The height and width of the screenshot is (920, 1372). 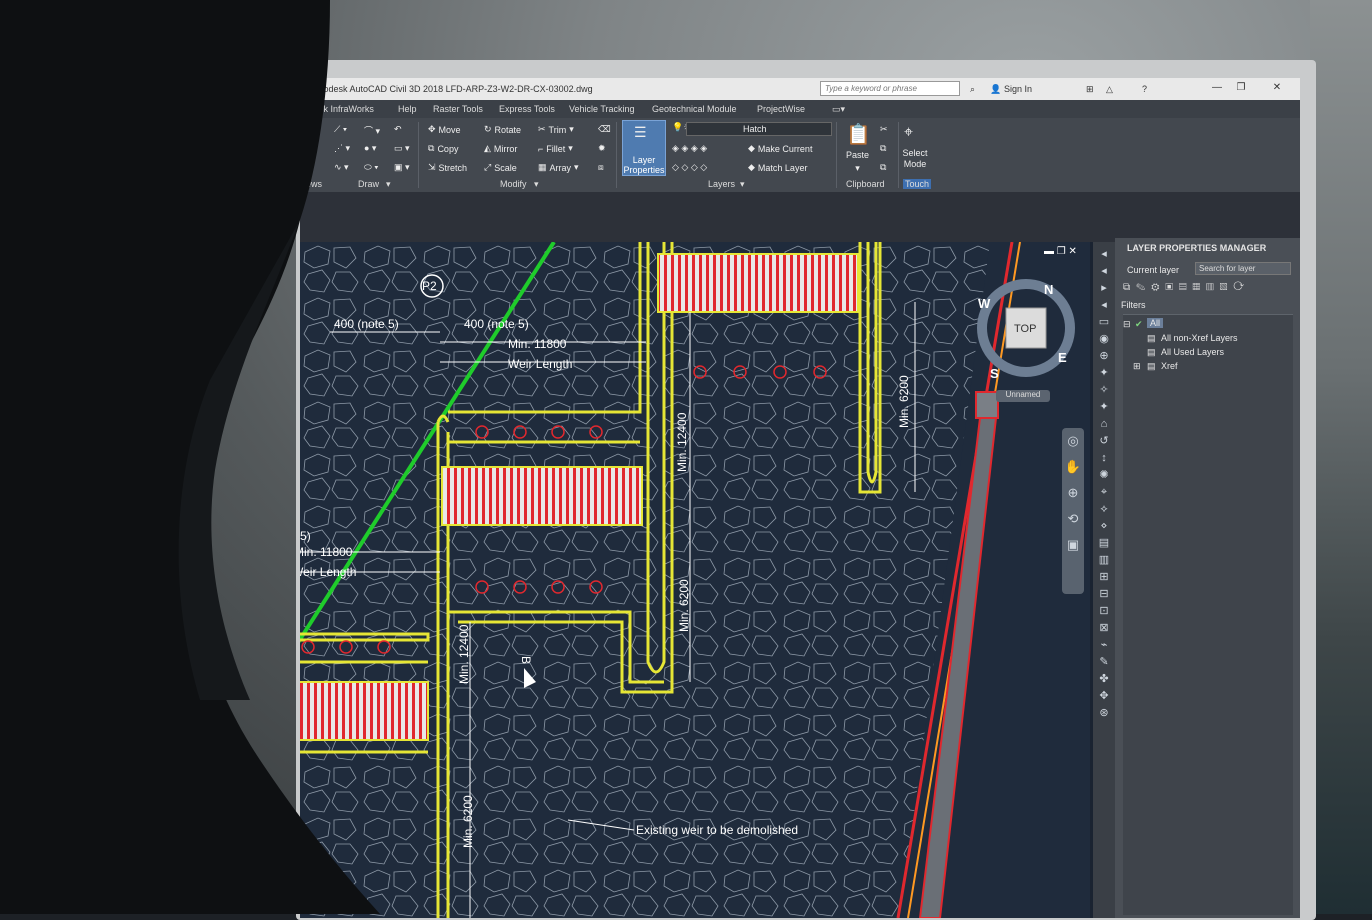 I want to click on menu-help: Help, so click(x=407, y=109).